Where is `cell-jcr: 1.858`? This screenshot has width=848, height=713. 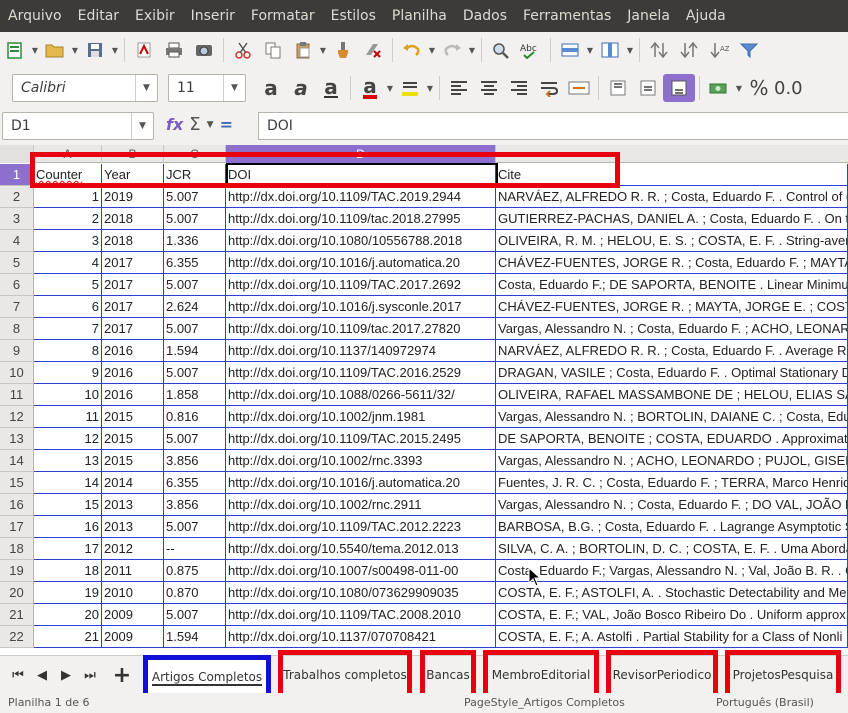 cell-jcr: 1.858 is located at coordinates (195, 395).